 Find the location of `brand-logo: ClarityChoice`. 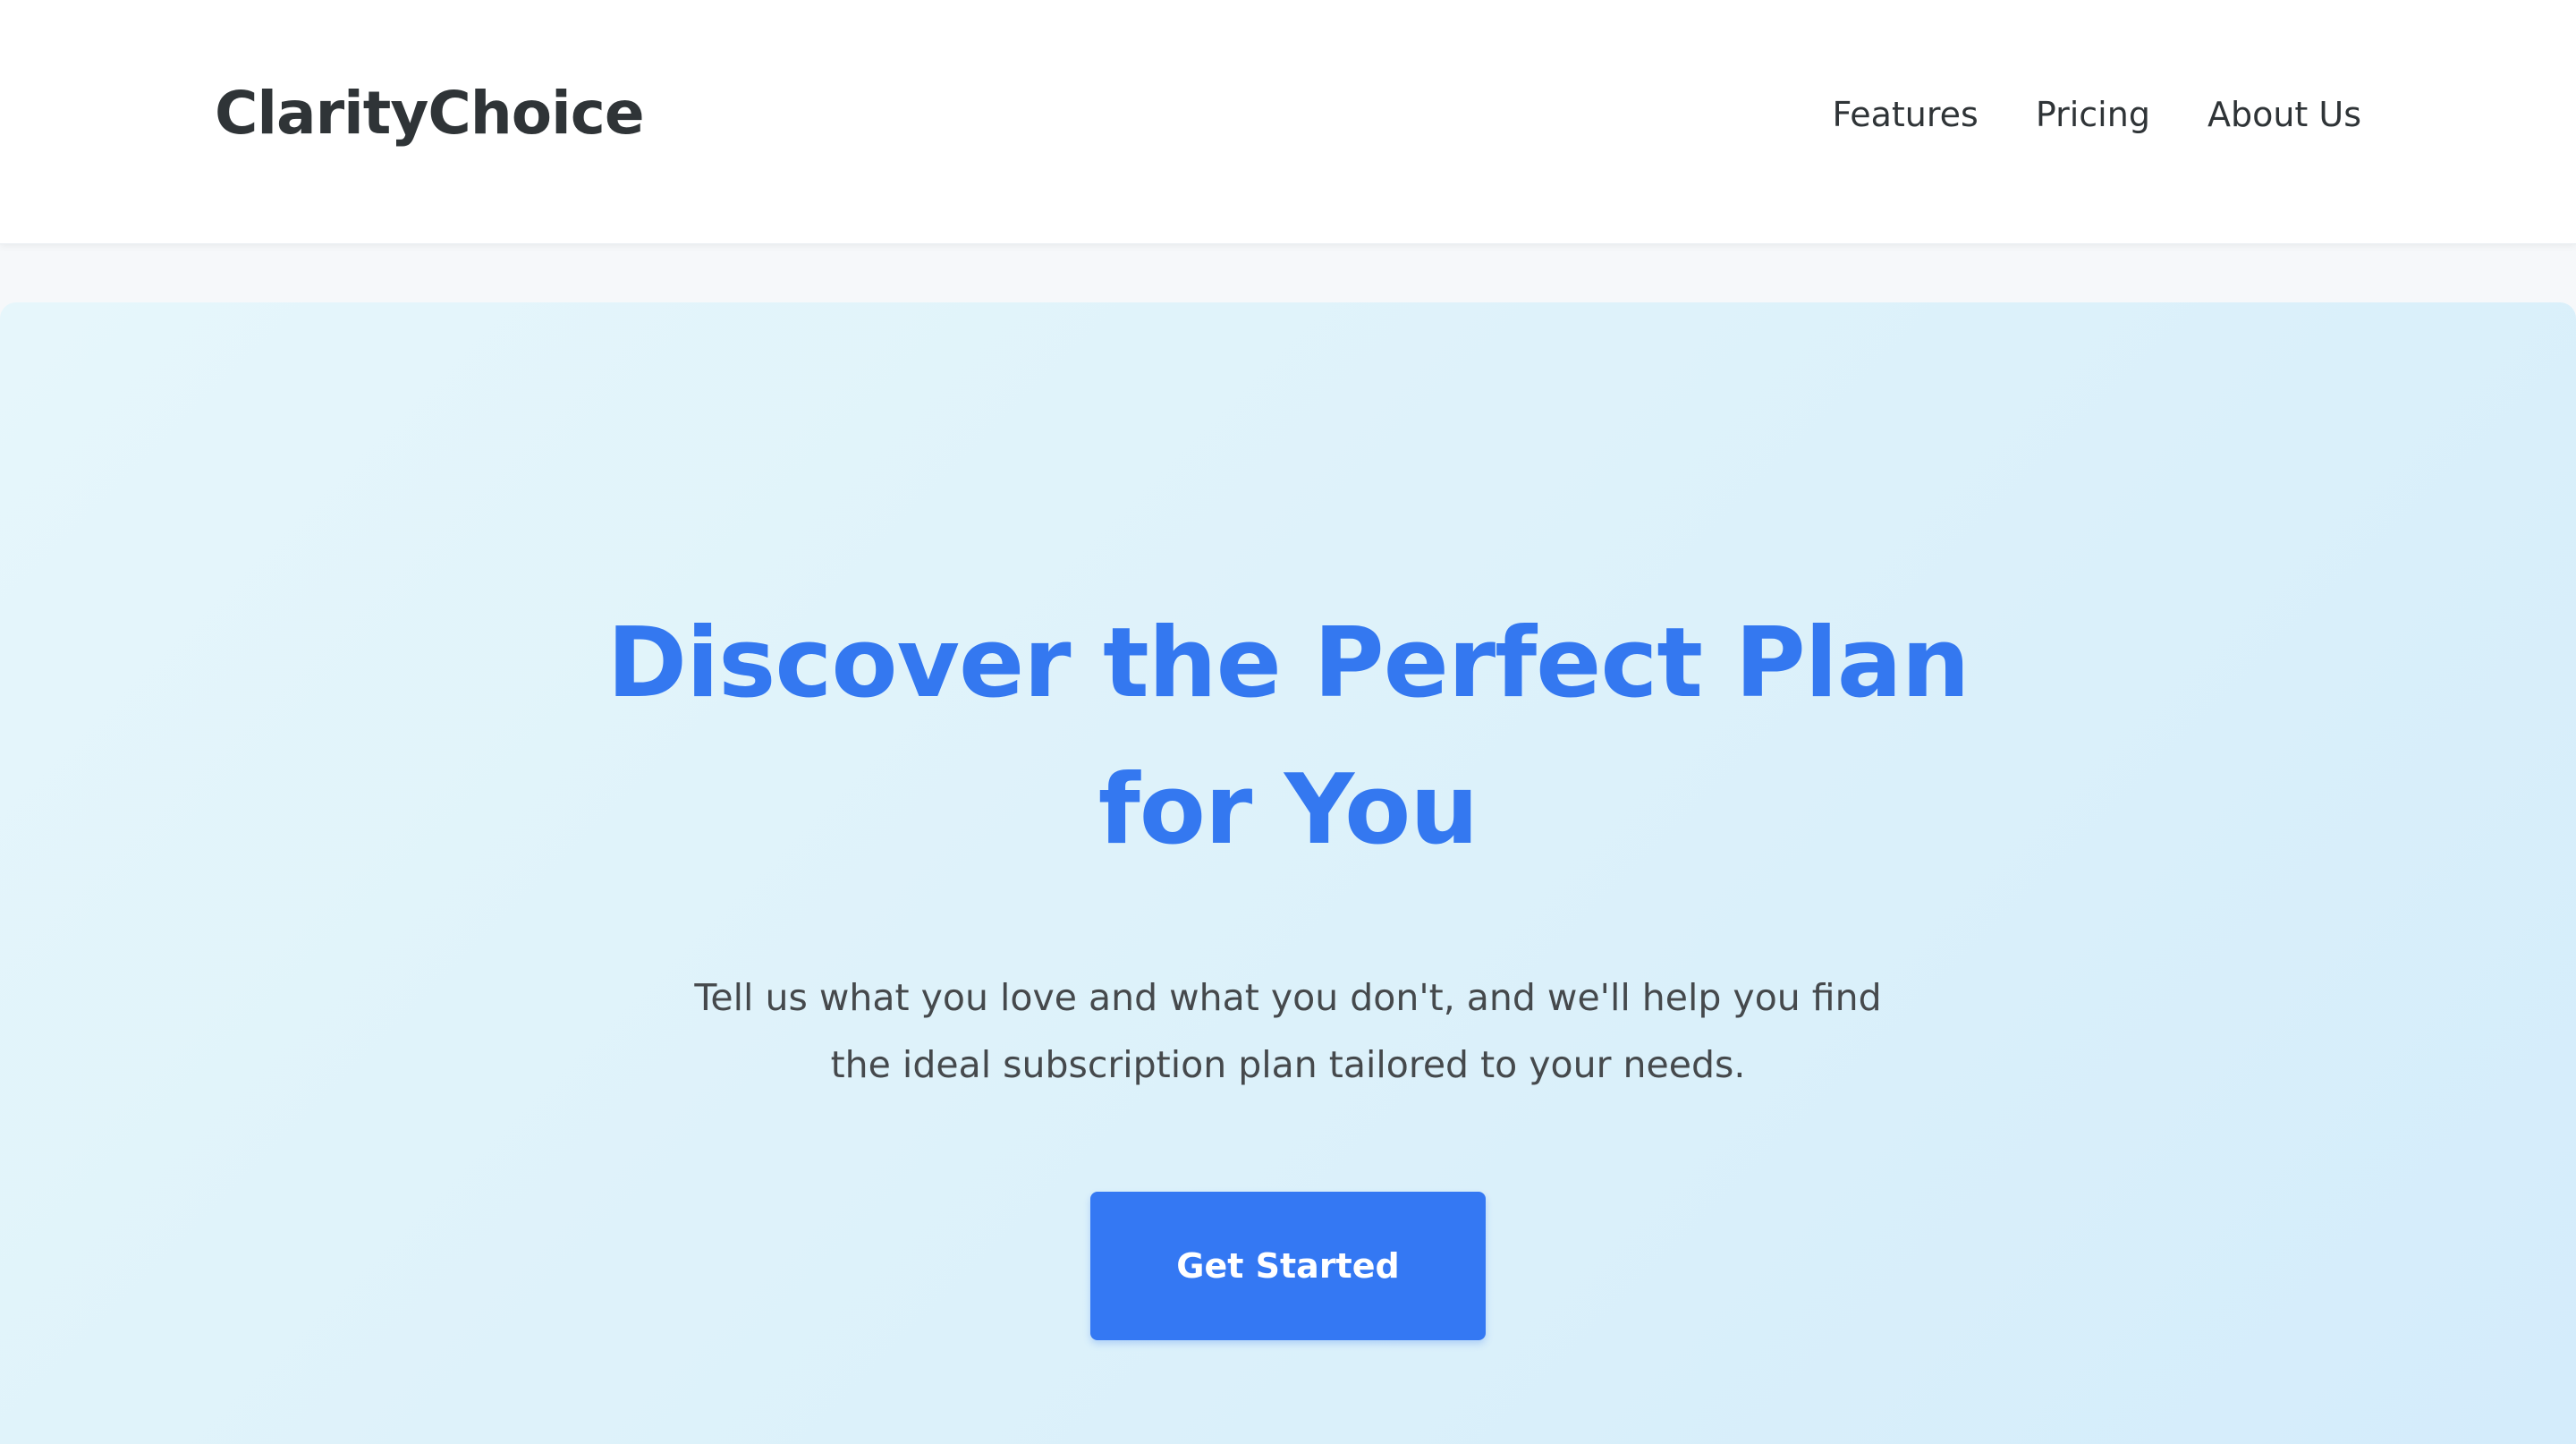

brand-logo: ClarityChoice is located at coordinates (430, 113).